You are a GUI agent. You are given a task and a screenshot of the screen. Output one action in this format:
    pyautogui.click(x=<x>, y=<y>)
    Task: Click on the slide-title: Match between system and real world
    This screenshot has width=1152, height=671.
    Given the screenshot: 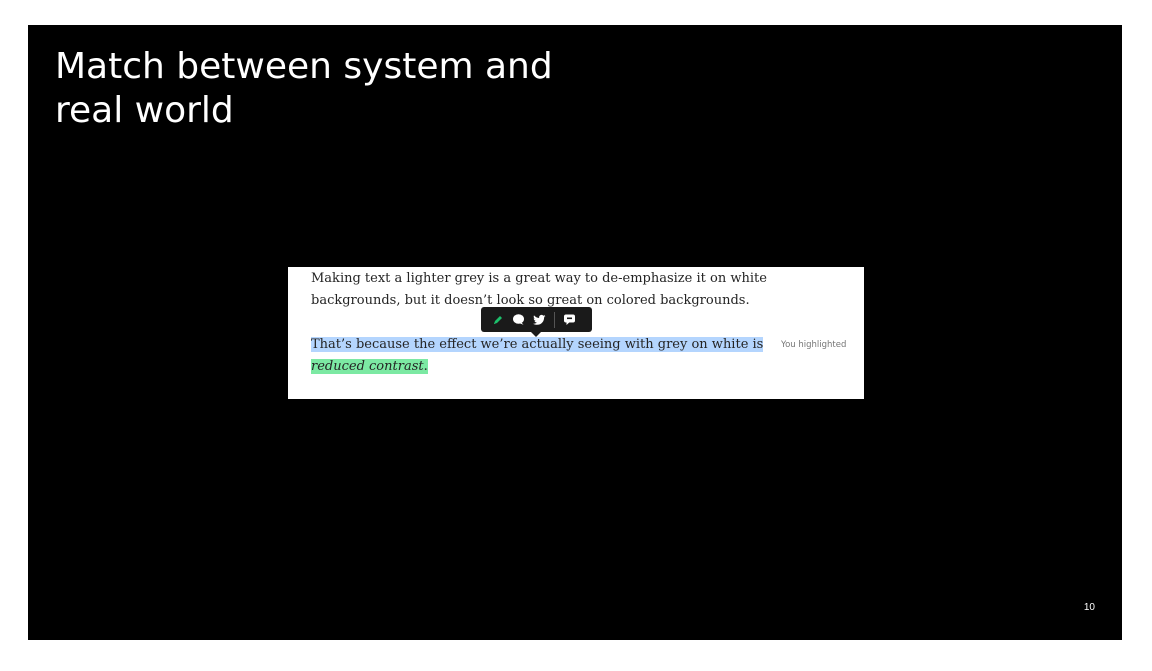 What is the action you would take?
    pyautogui.click(x=304, y=88)
    